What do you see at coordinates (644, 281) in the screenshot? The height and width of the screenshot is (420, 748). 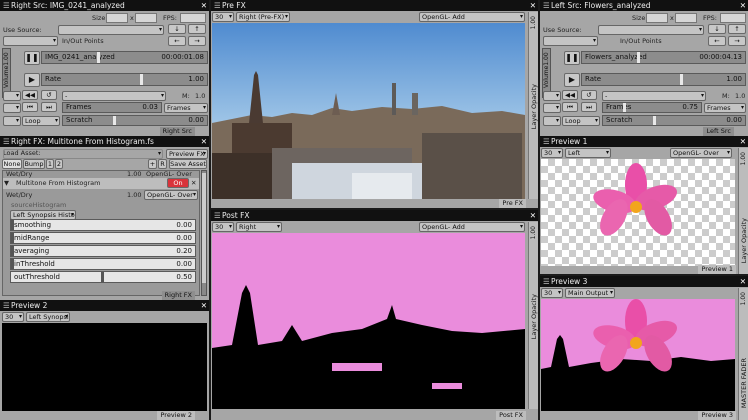 I see `preview3-titlebar: ☰Preview 3 ✕` at bounding box center [644, 281].